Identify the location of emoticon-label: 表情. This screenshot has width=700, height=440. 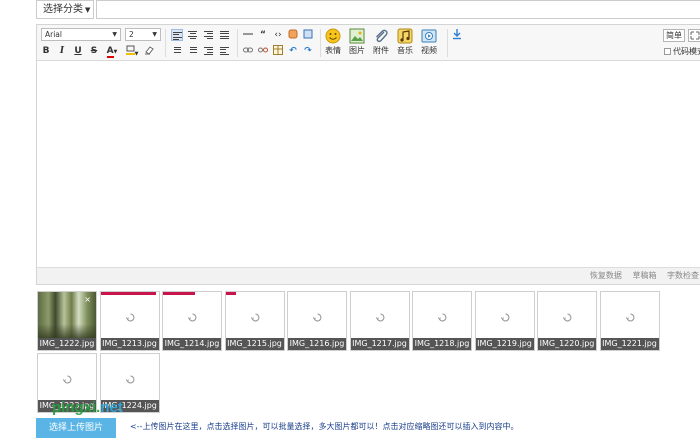
(333, 50).